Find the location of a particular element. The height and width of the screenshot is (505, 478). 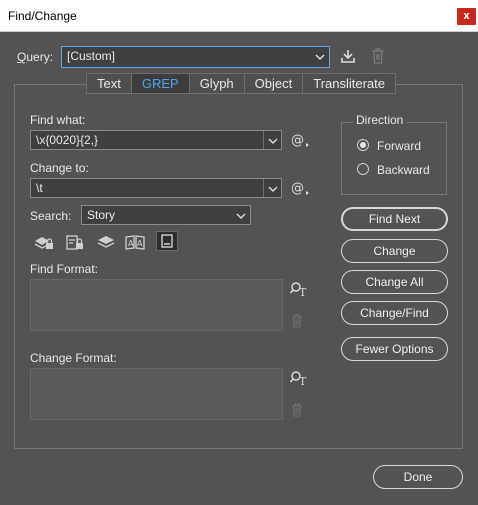

special-characters-find-icon: @ is located at coordinates (301, 140).